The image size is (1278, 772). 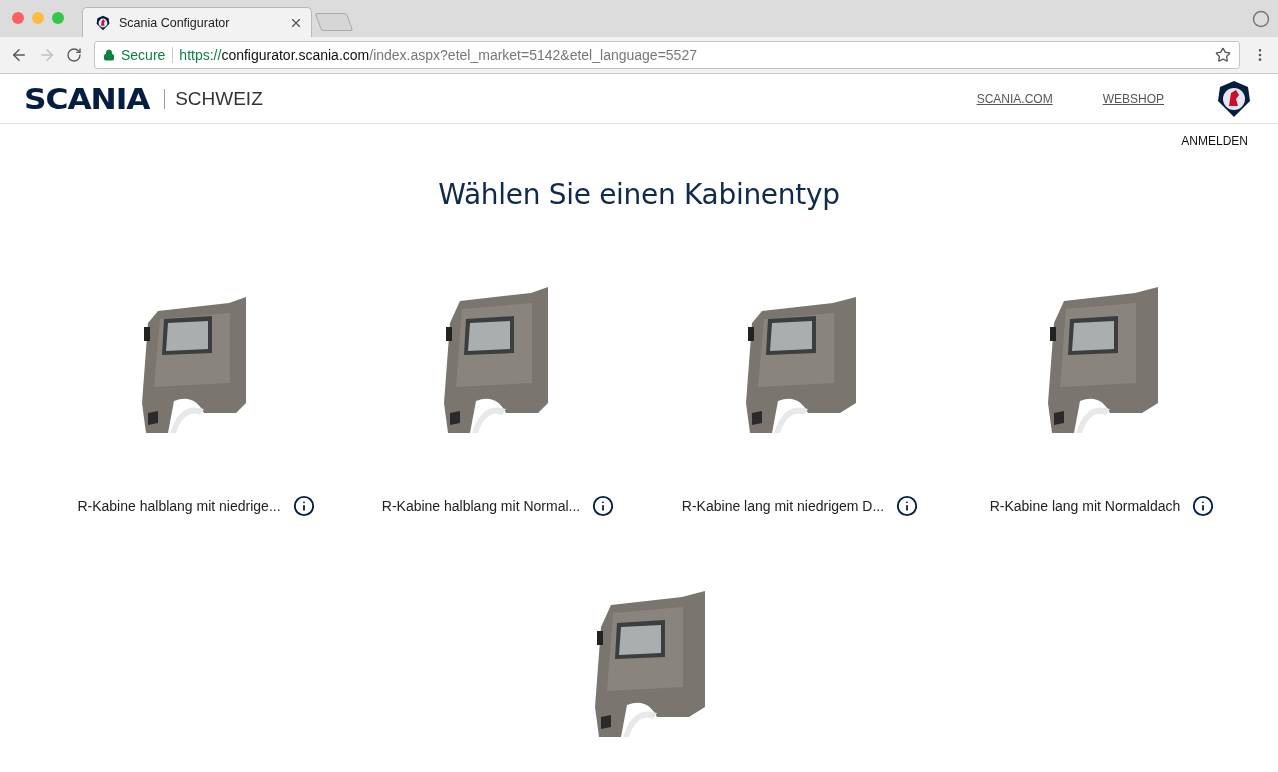 What do you see at coordinates (639, 194) in the screenshot?
I see `page-title: Wählen Sie einen Kabinentyp` at bounding box center [639, 194].